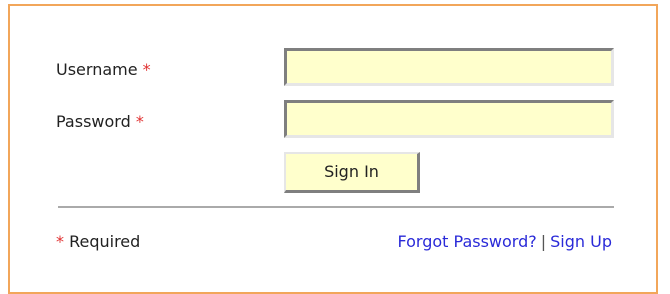  I want to click on required-note: * Required, so click(98, 242).